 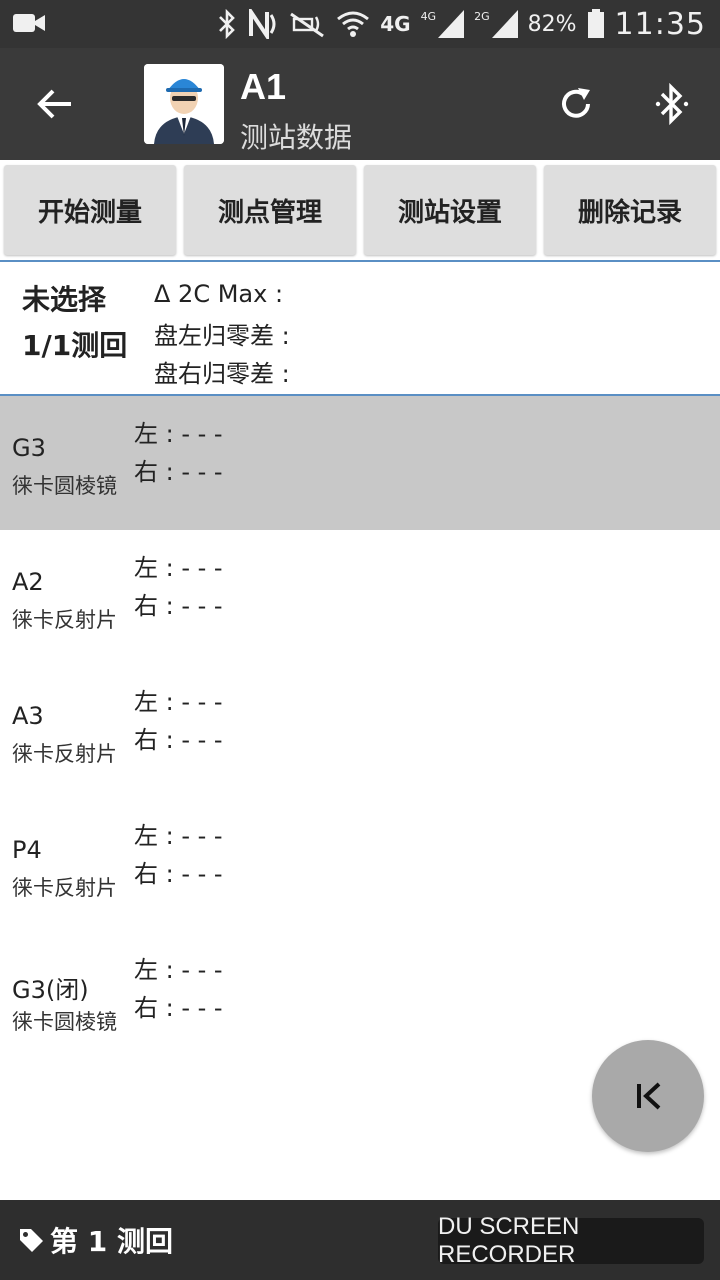 I want to click on current-round: 第 1 测回, so click(x=95, y=1240).